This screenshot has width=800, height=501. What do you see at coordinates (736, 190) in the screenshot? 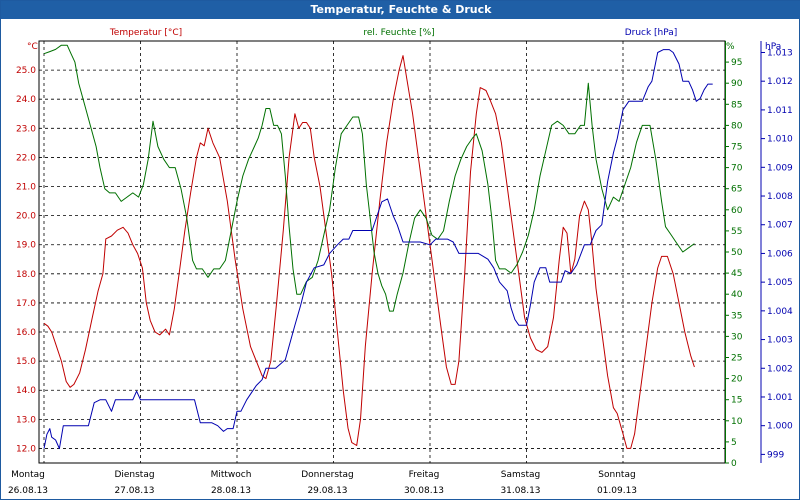
I see `humidity-tick-label: 65` at bounding box center [736, 190].